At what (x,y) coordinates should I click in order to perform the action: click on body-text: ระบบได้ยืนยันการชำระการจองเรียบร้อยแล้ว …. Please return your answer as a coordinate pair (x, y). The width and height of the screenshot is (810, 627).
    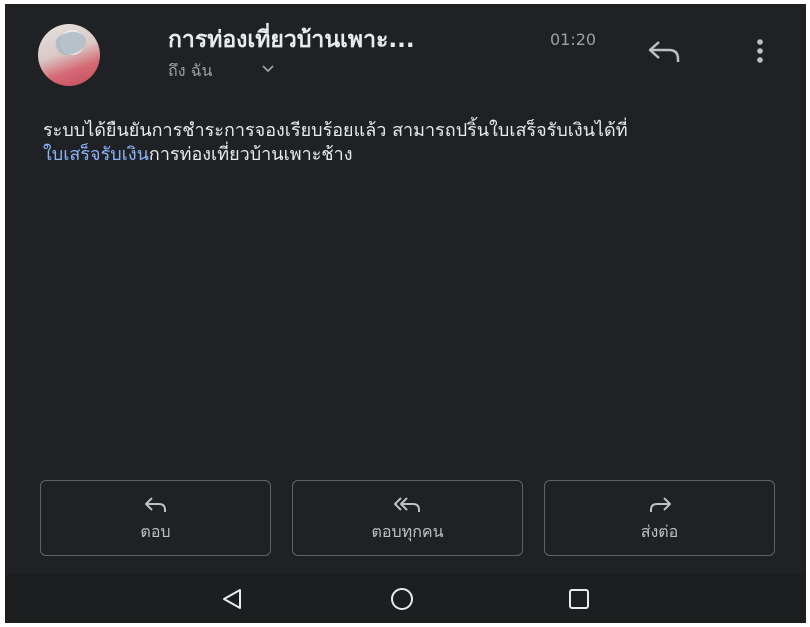
    Looking at the image, I should click on (335, 130).